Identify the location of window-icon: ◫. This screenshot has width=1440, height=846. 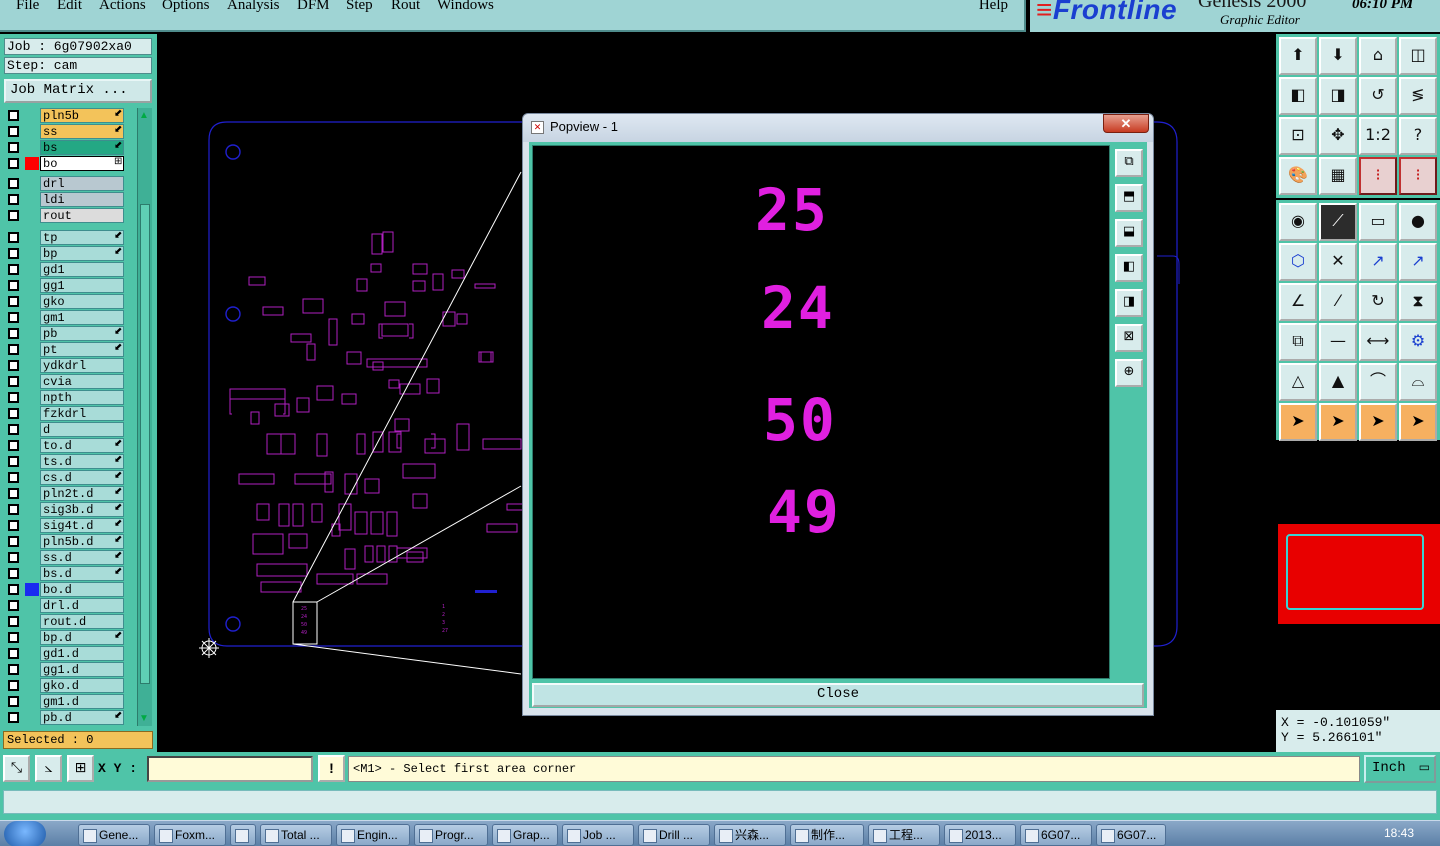
(1418, 56).